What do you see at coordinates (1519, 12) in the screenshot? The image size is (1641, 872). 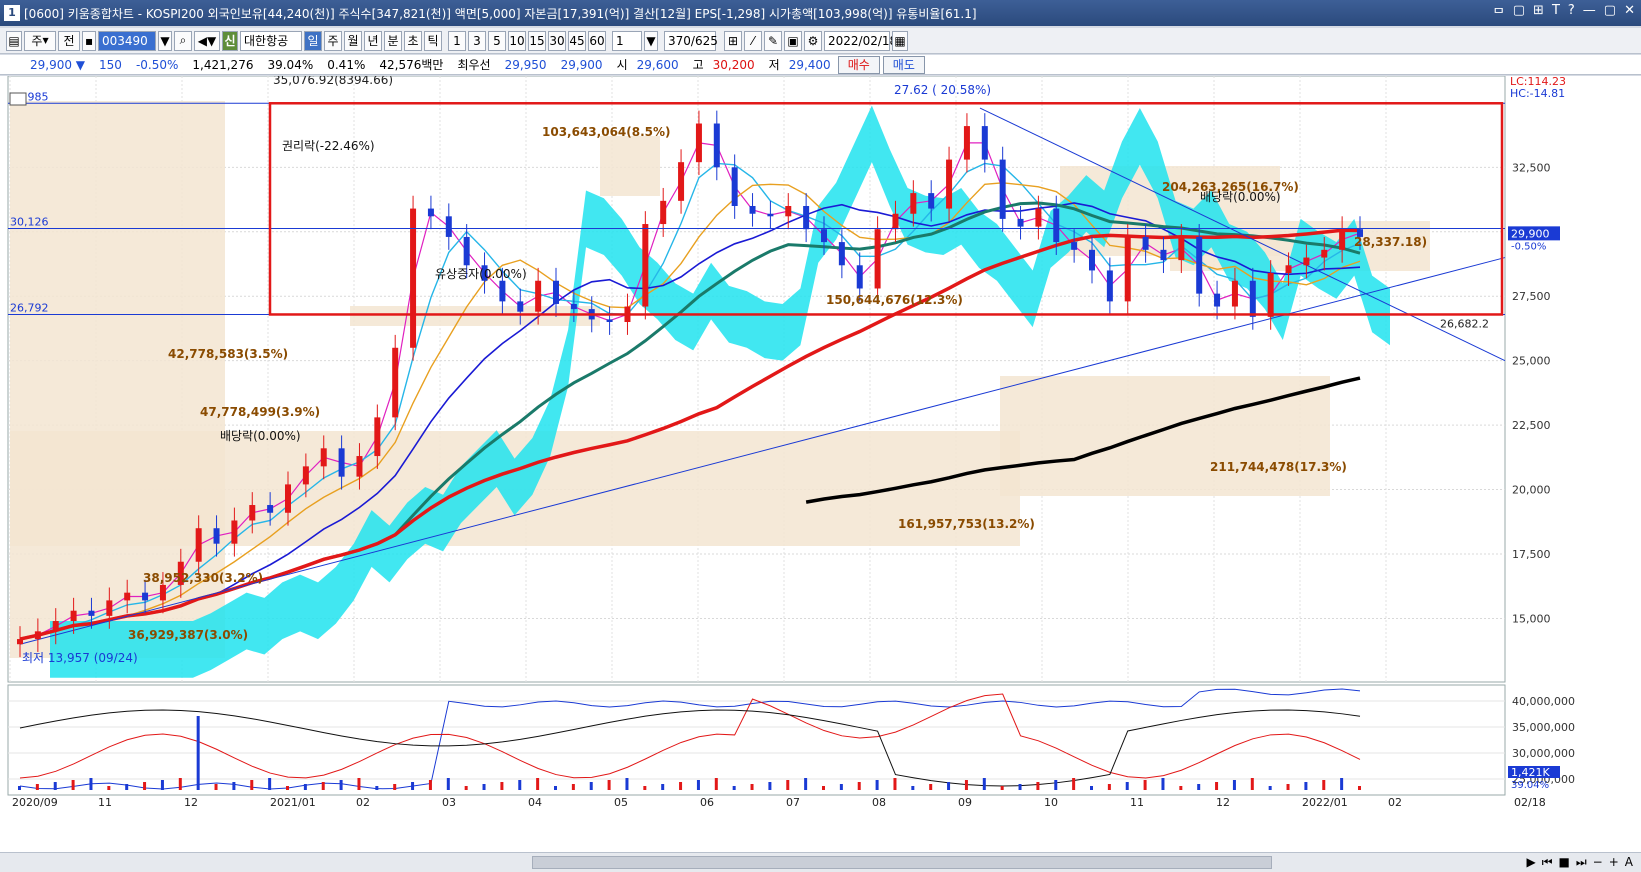 I see `window-icon: ▢` at bounding box center [1519, 12].